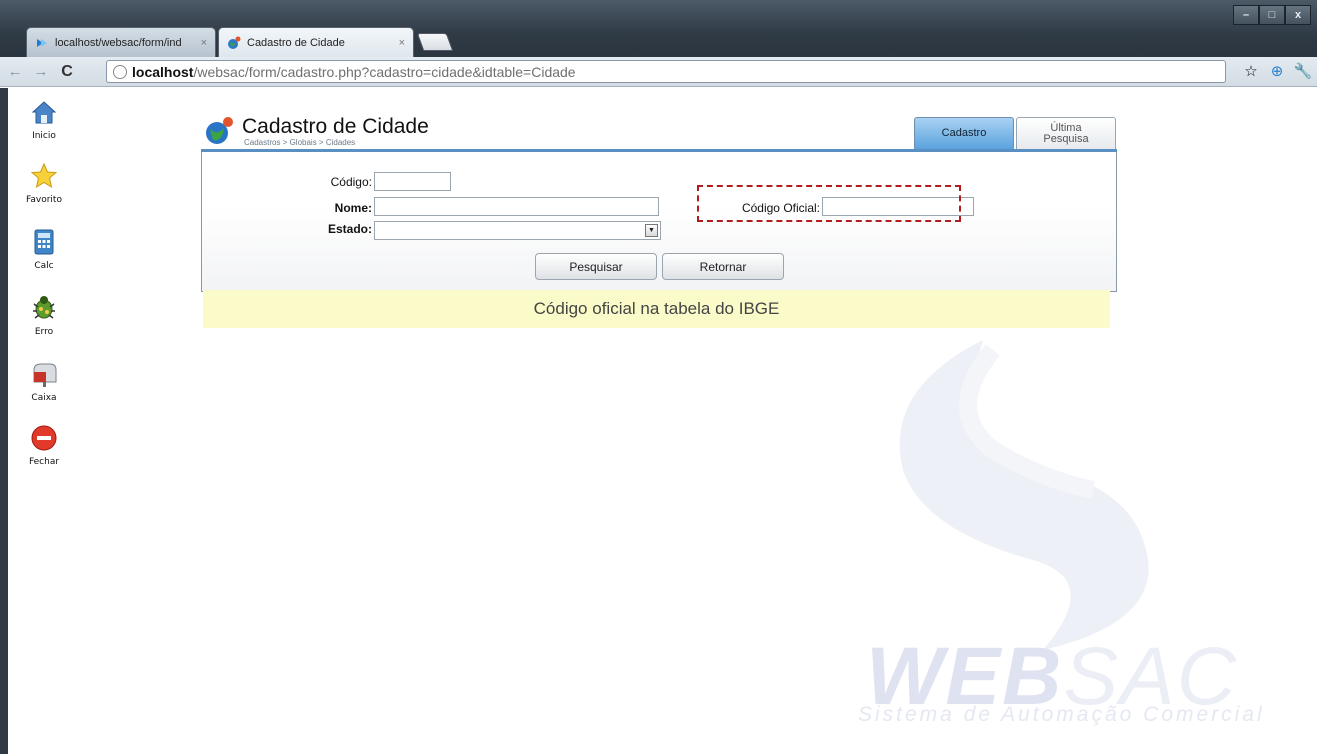 The width and height of the screenshot is (1317, 754). What do you see at coordinates (234, 42) in the screenshot?
I see `globe-favicon-icon` at bounding box center [234, 42].